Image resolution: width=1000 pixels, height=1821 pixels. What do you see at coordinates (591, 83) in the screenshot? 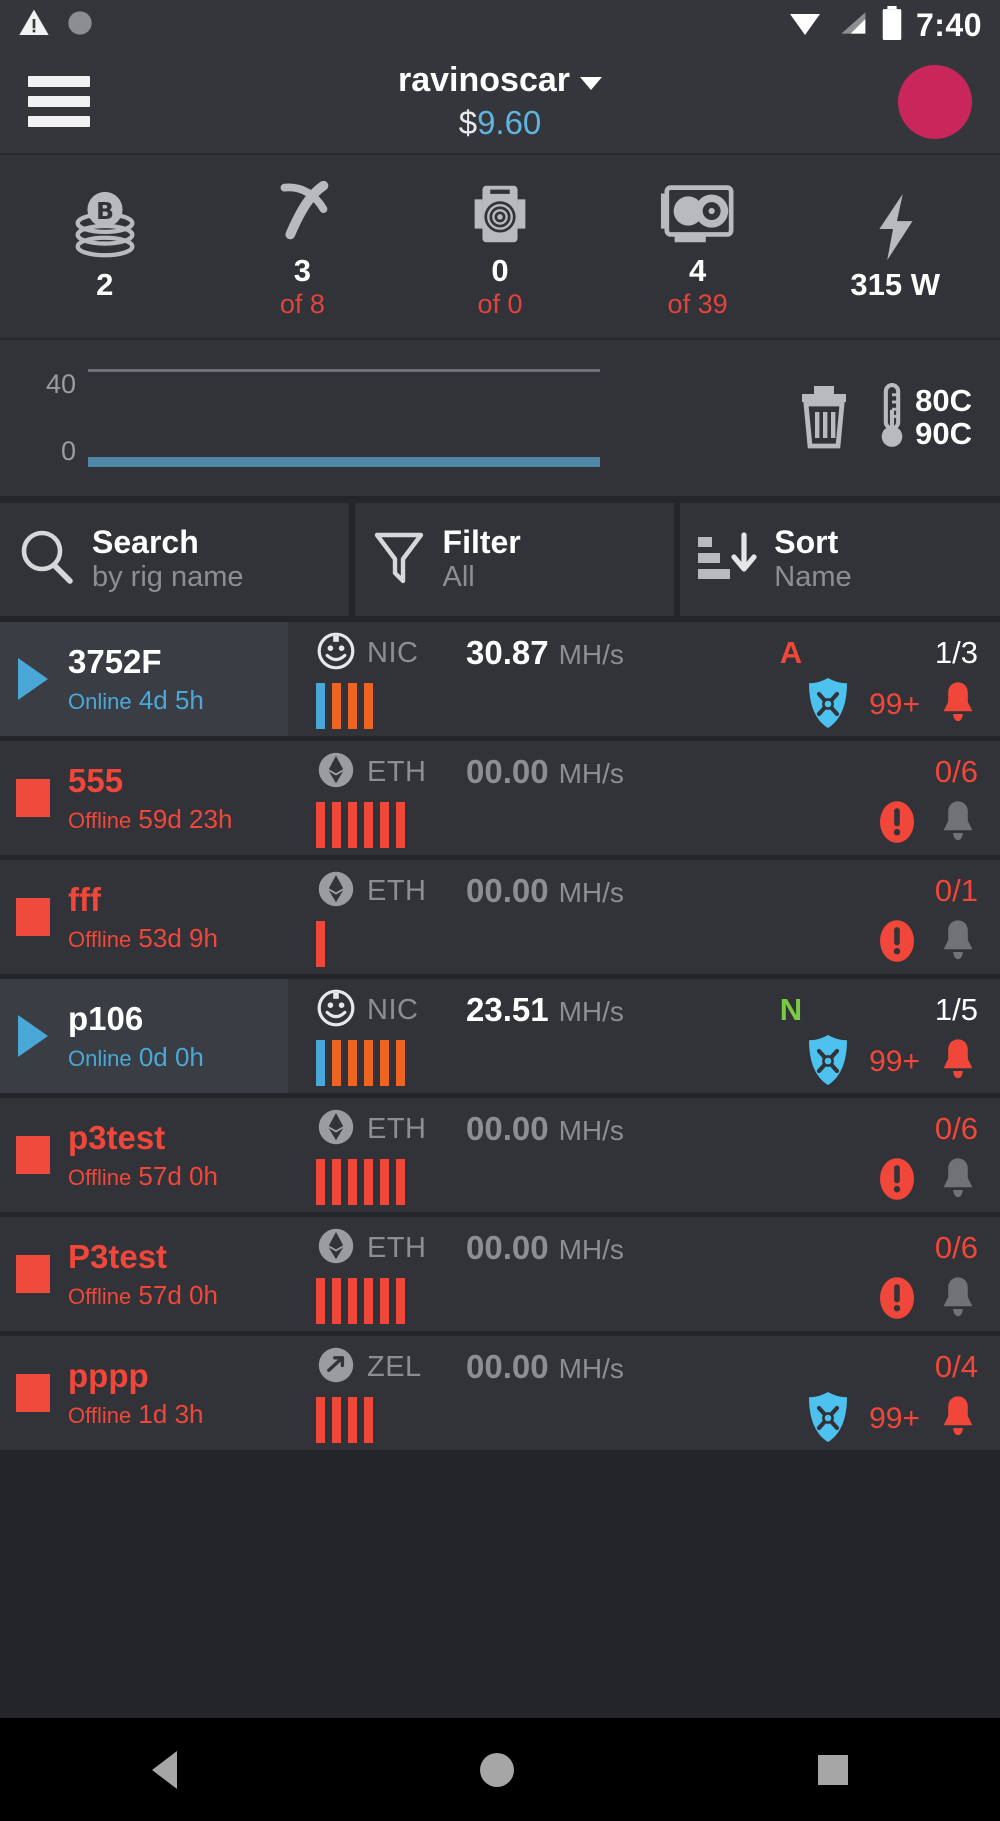
I see `chevron-down-icon` at bounding box center [591, 83].